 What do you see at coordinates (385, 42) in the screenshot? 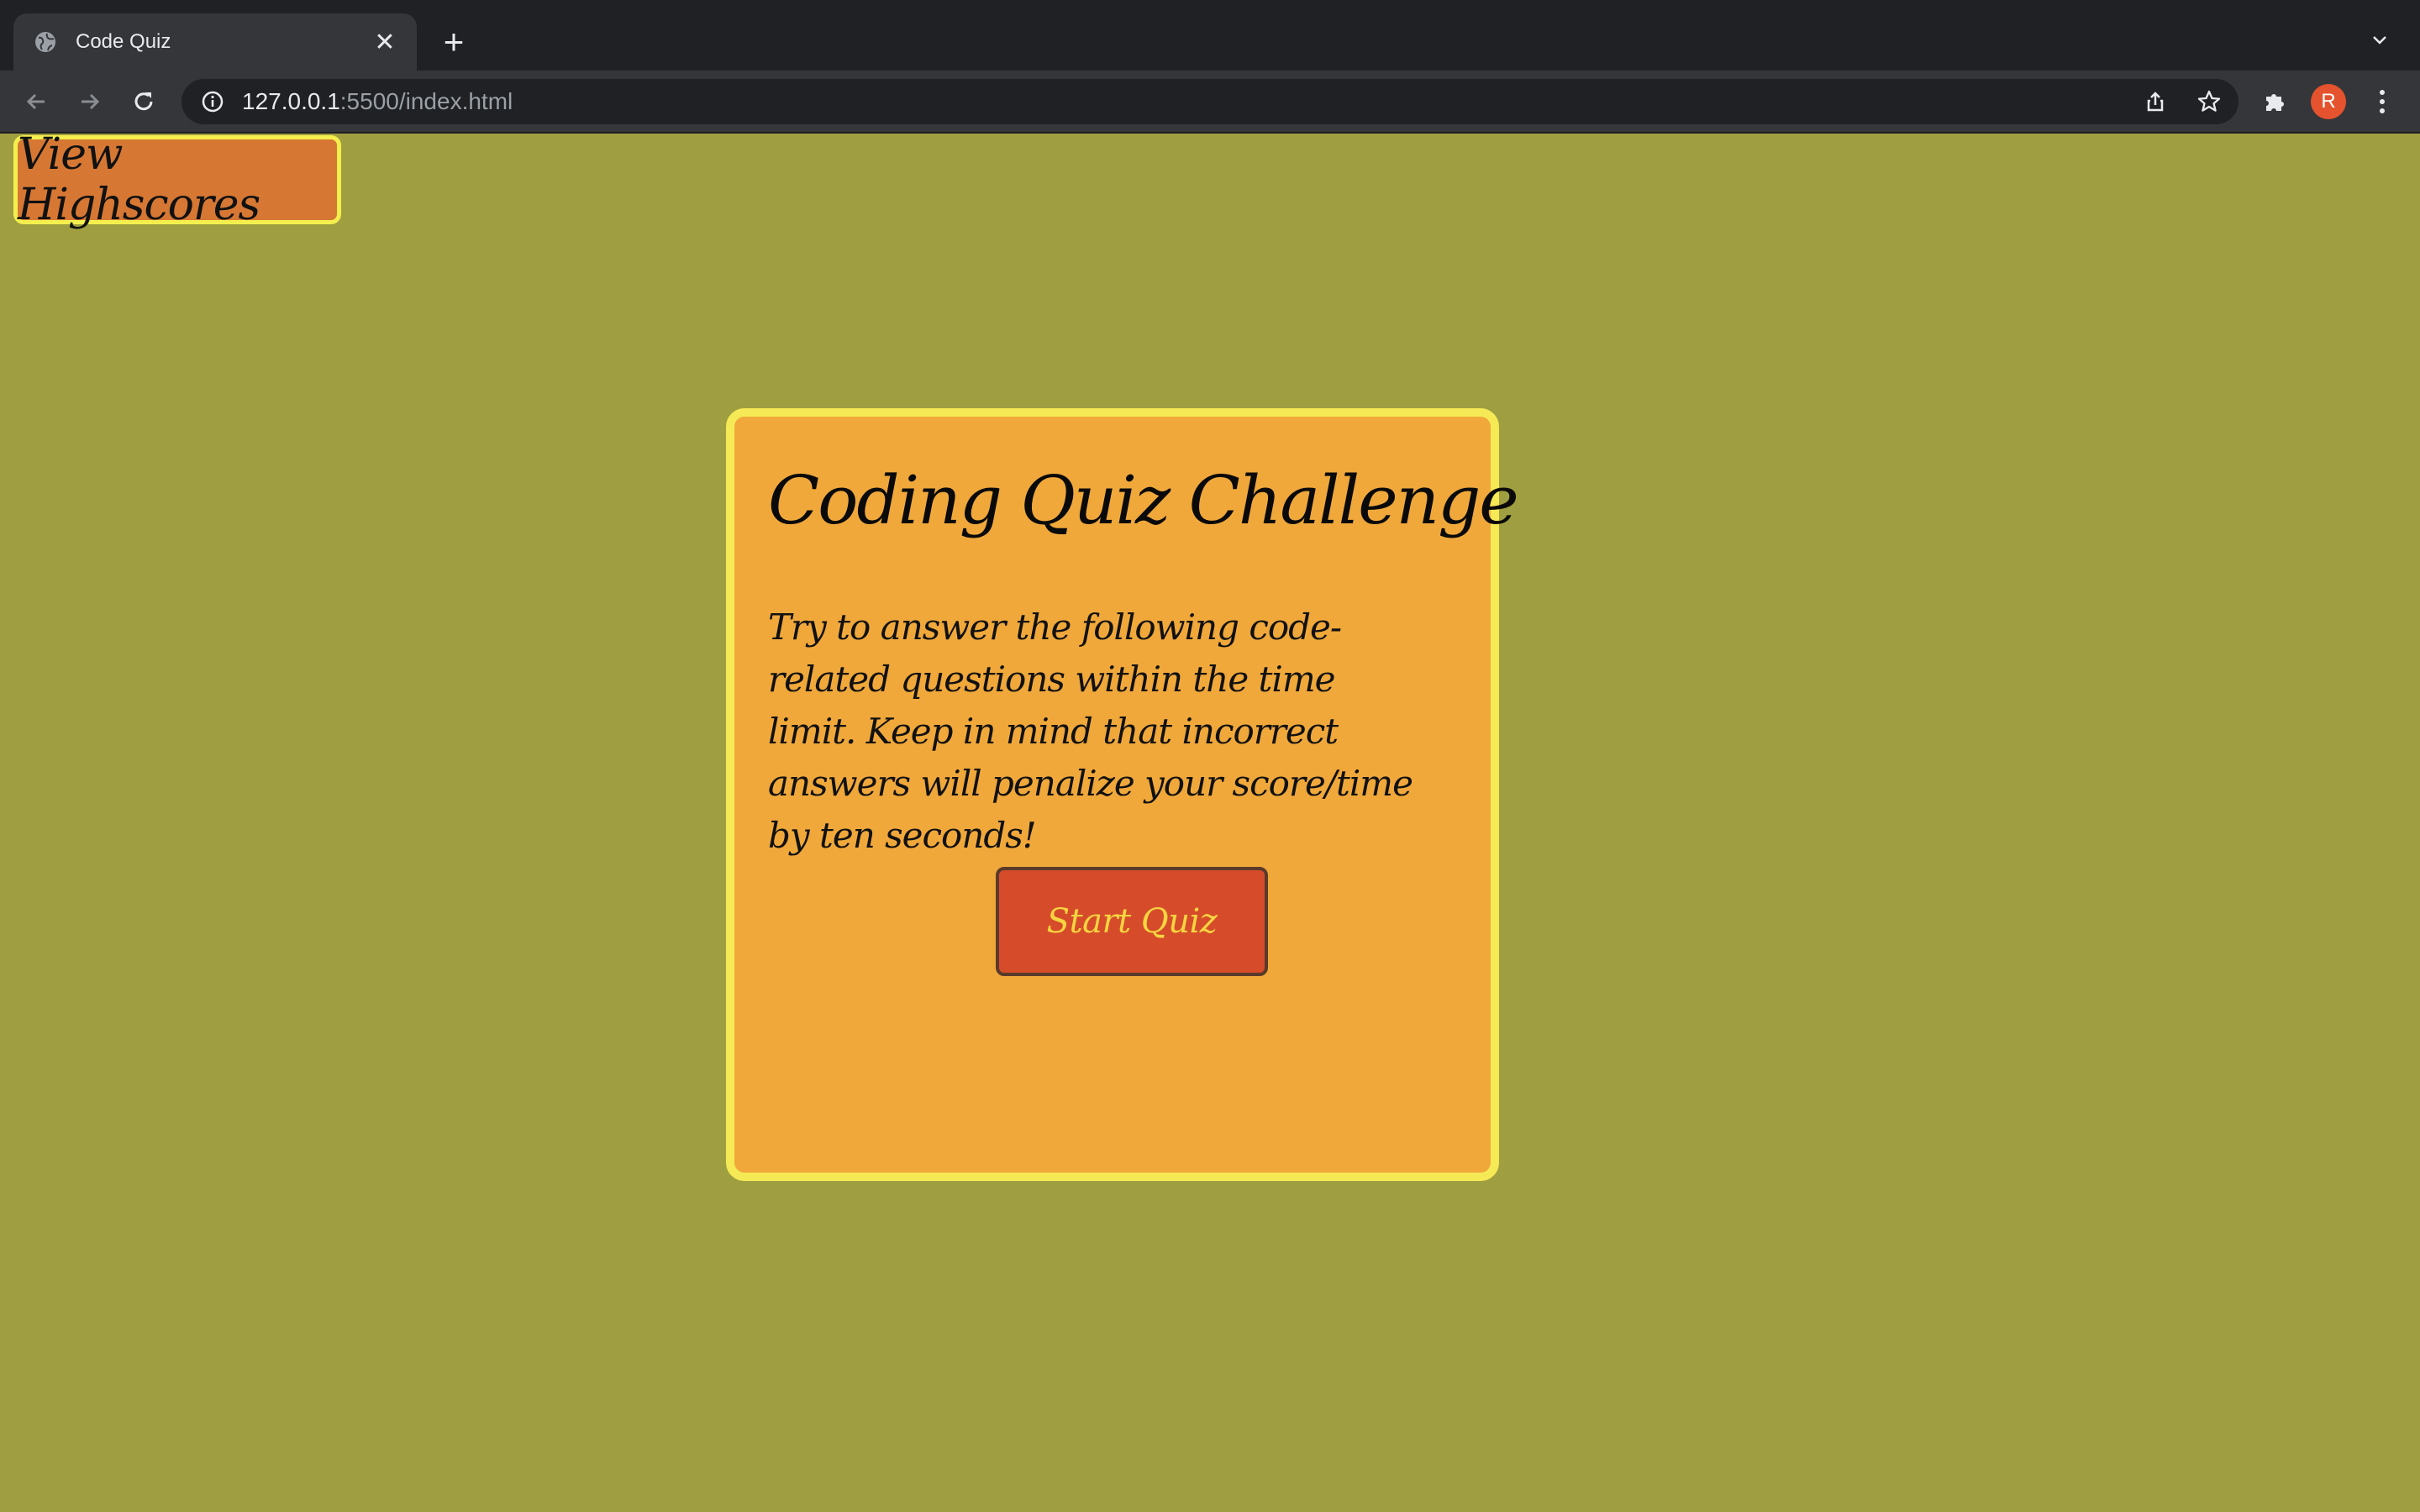
I see `close-tab-icon: ✕` at bounding box center [385, 42].